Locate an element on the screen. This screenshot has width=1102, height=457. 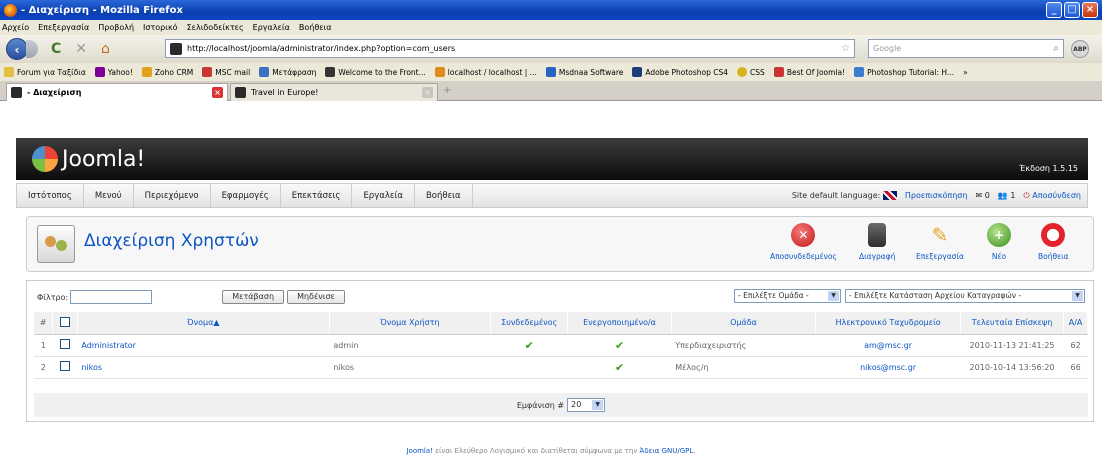
forward-button is located at coordinates (32, 49).